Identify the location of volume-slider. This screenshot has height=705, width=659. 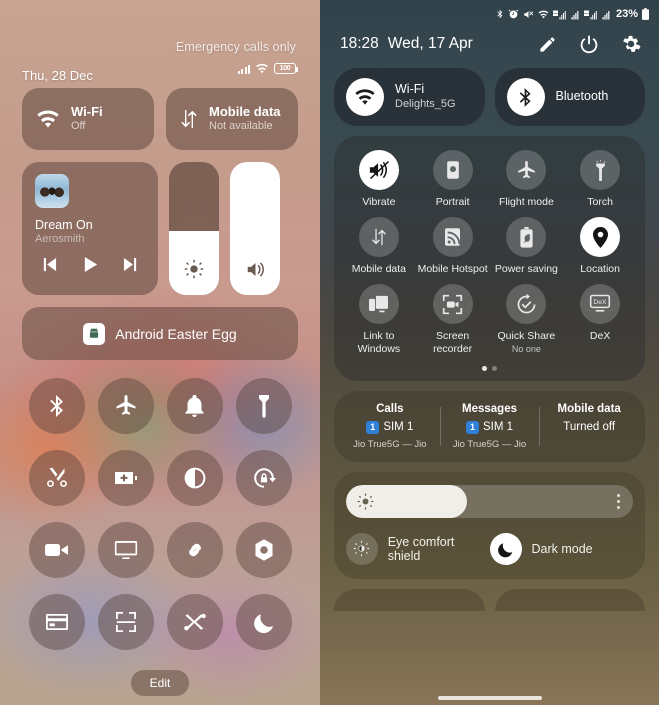
(255, 228).